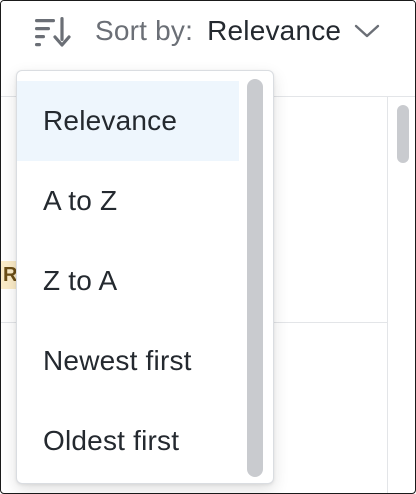 This screenshot has width=416, height=494. What do you see at coordinates (128, 201) in the screenshot?
I see `sort-option-a-to-z: A to Z` at bounding box center [128, 201].